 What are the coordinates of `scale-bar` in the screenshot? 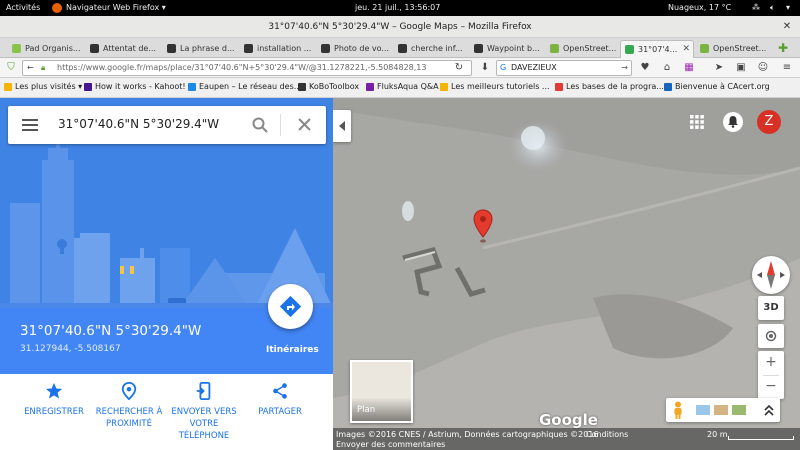 It's located at (761, 438).